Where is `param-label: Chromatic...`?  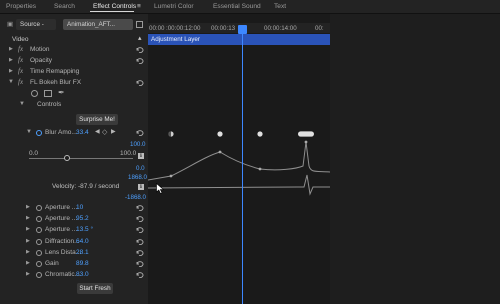
param-label: Chromatic... is located at coordinates (63, 275).